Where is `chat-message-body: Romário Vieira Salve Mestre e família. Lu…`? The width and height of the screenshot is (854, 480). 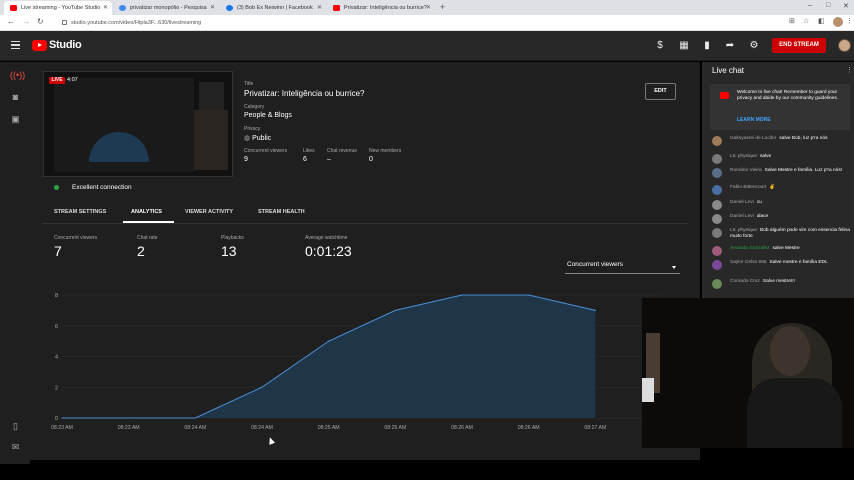
chat-message-body: Romário Vieira Salve Mestre e família. Lu… is located at coordinates (790, 171).